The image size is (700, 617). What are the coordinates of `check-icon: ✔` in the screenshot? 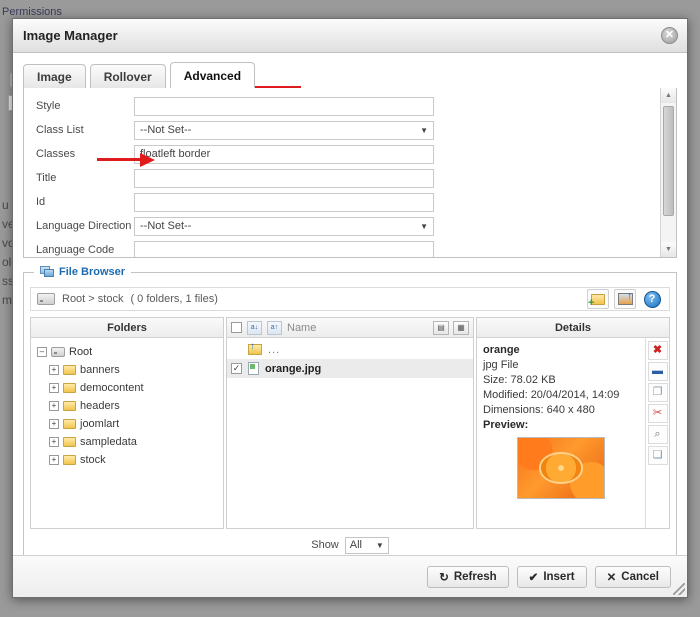 It's located at (533, 577).